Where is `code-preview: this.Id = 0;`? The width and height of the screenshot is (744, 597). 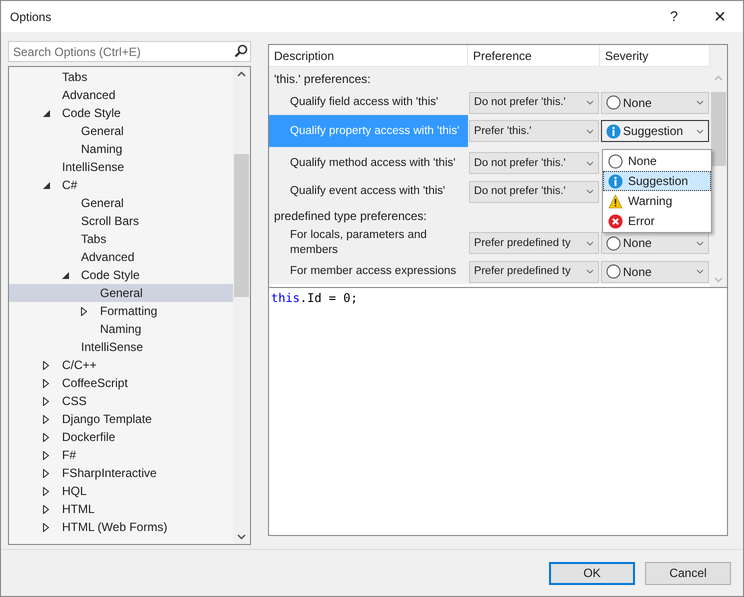
code-preview: this.Id = 0; is located at coordinates (314, 298).